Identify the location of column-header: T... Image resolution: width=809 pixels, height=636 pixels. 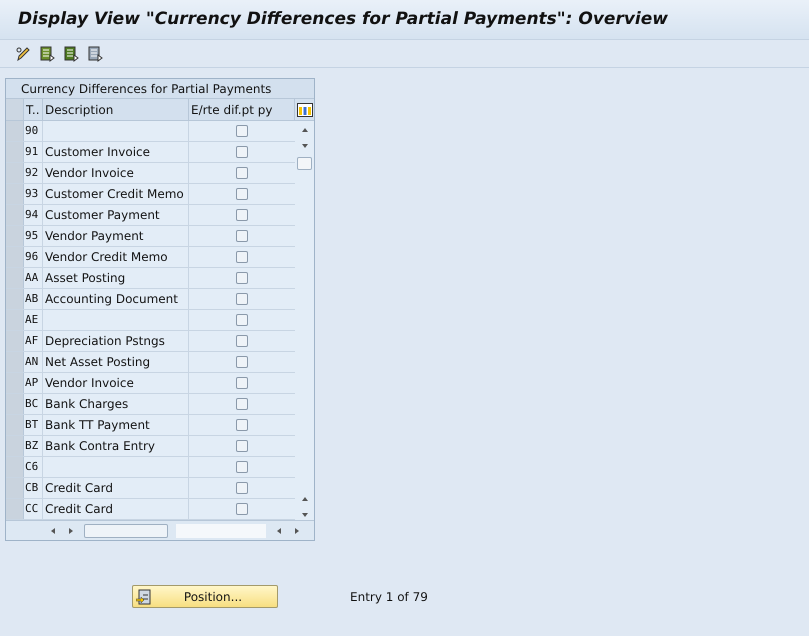
(33, 109).